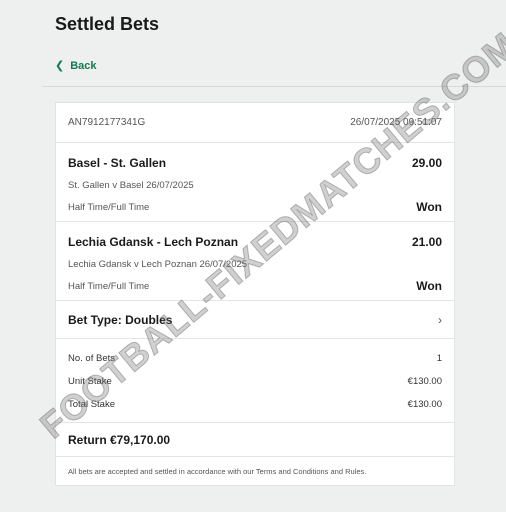 The height and width of the screenshot is (512, 506). I want to click on selection-event: St. Gallen v Basel 26/07/2025, so click(131, 185).